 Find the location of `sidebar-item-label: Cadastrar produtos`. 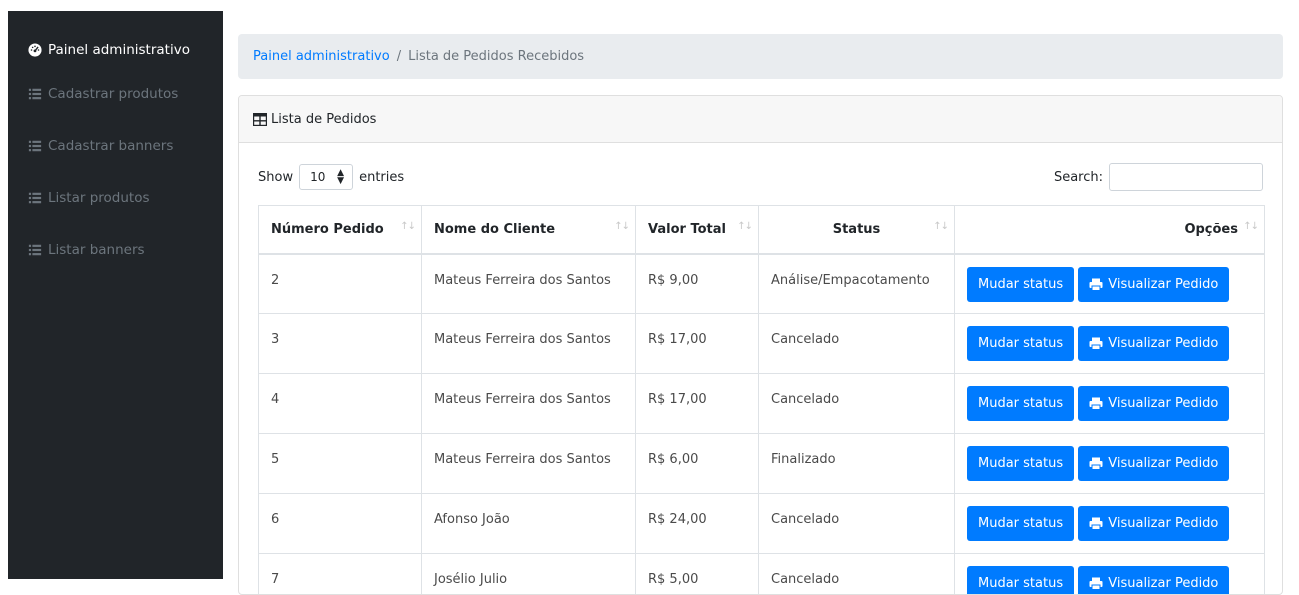

sidebar-item-label: Cadastrar produtos is located at coordinates (113, 94).